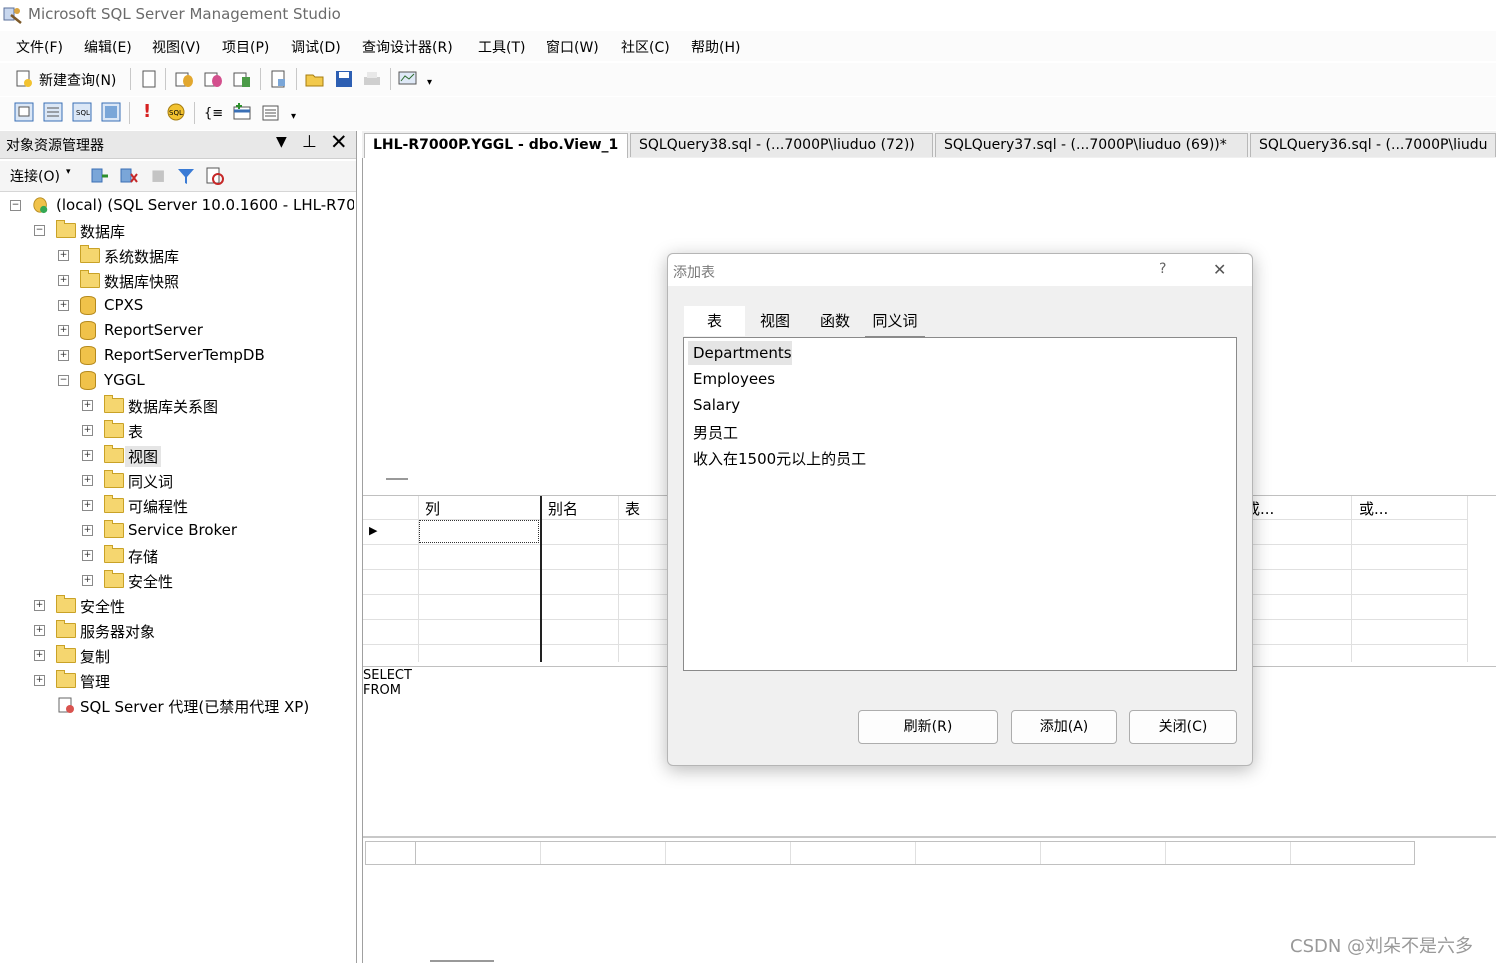  What do you see at coordinates (111, 112) in the screenshot?
I see `show-results-pane-icon` at bounding box center [111, 112].